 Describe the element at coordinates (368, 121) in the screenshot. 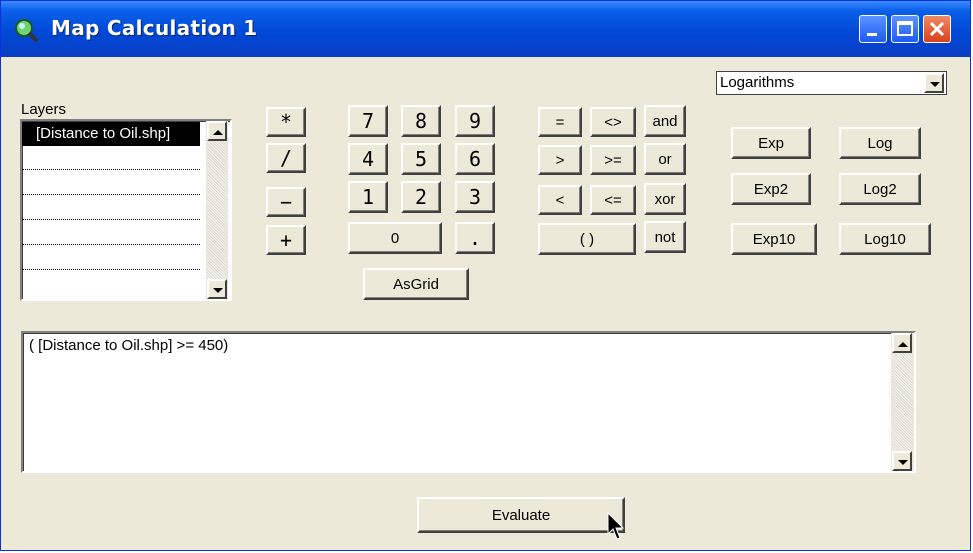

I see `digit-7-button: 7` at that location.